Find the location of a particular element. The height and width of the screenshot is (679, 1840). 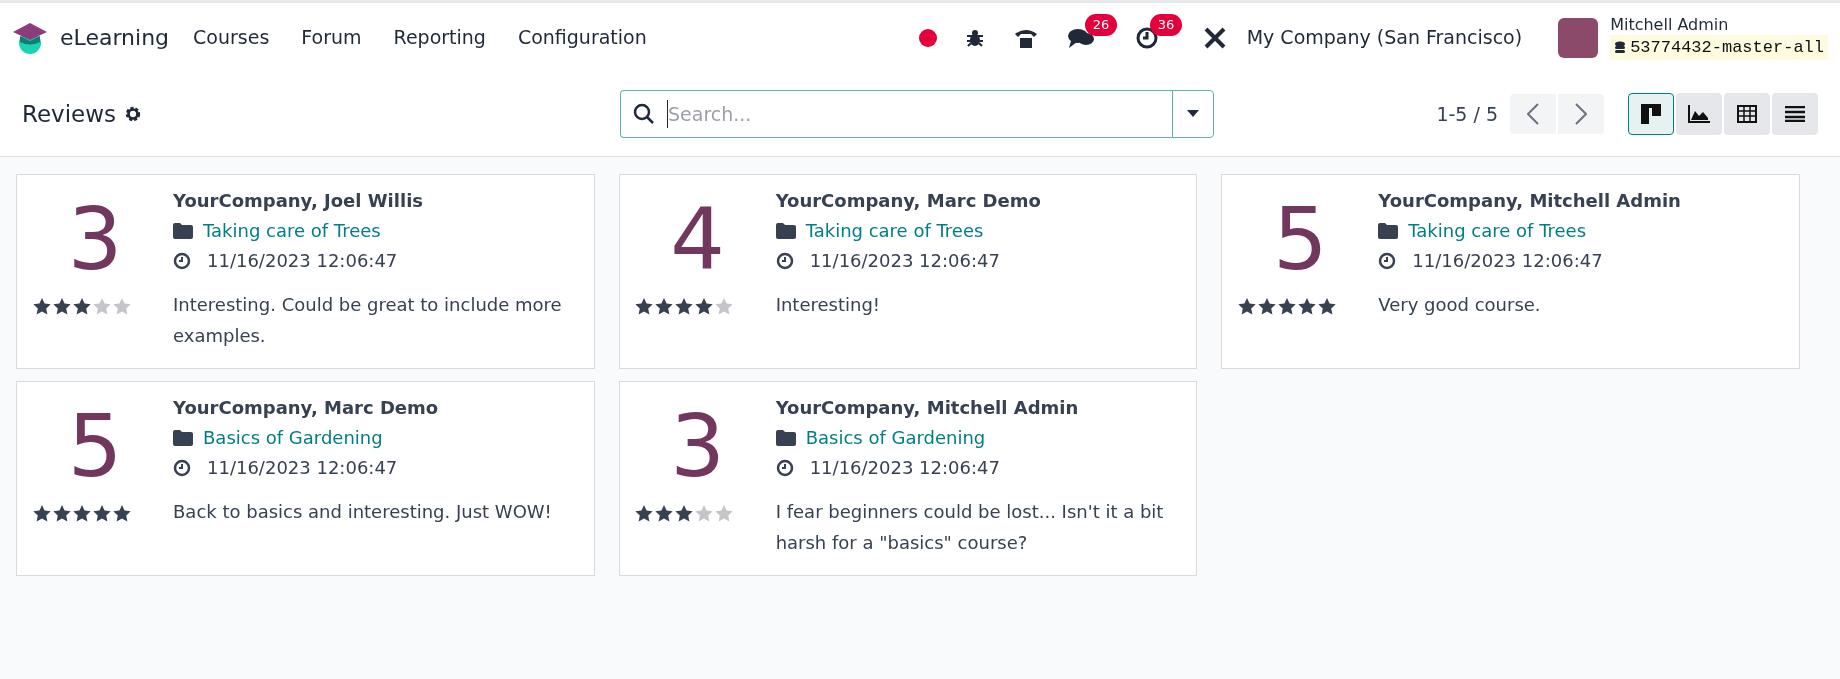

menu-item: Courses is located at coordinates (231, 37).